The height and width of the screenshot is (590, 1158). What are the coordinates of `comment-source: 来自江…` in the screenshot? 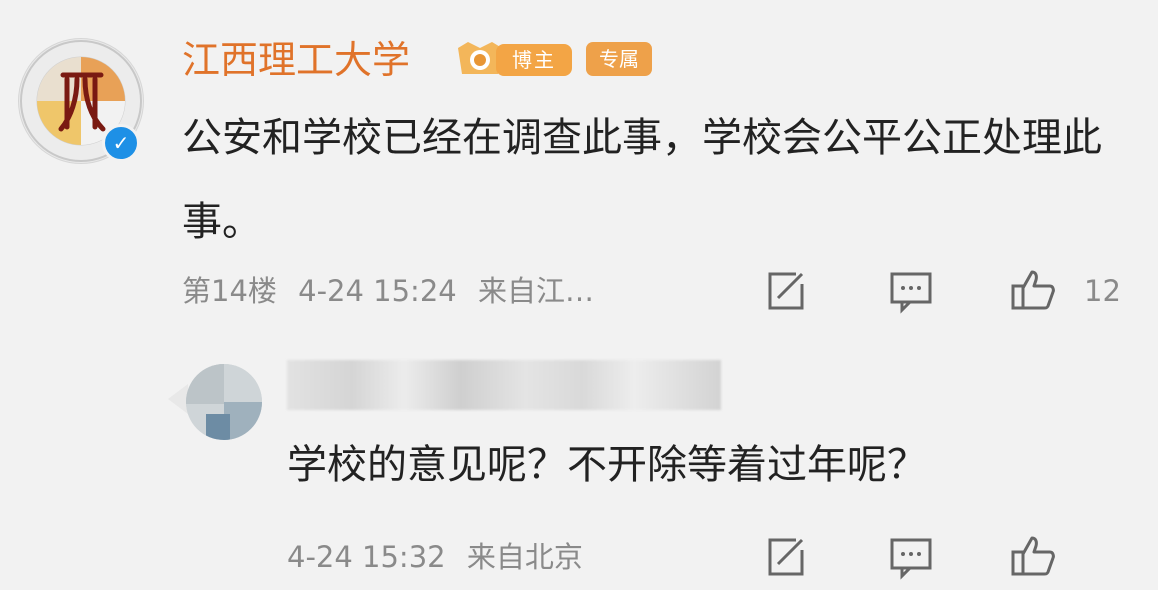 It's located at (535, 291).